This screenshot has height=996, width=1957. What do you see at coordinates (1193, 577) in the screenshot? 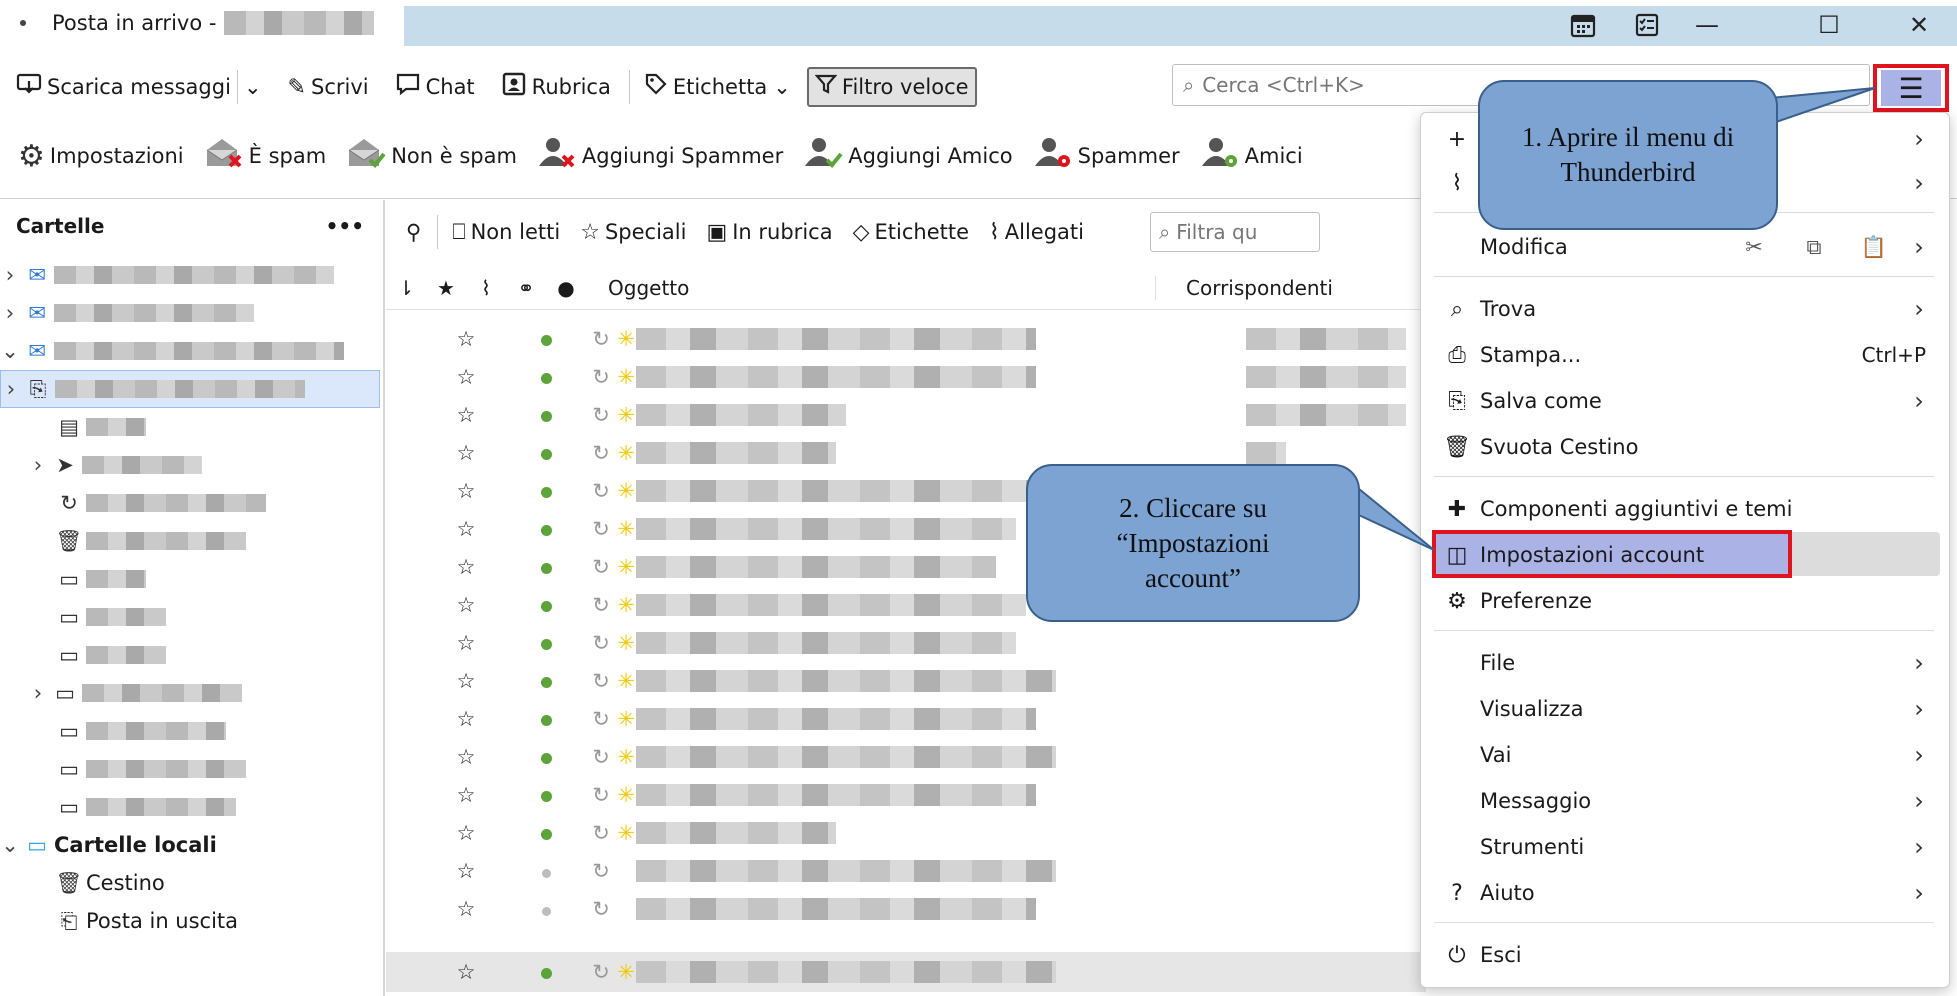
I see `callout-2-line-3: account”` at bounding box center [1193, 577].